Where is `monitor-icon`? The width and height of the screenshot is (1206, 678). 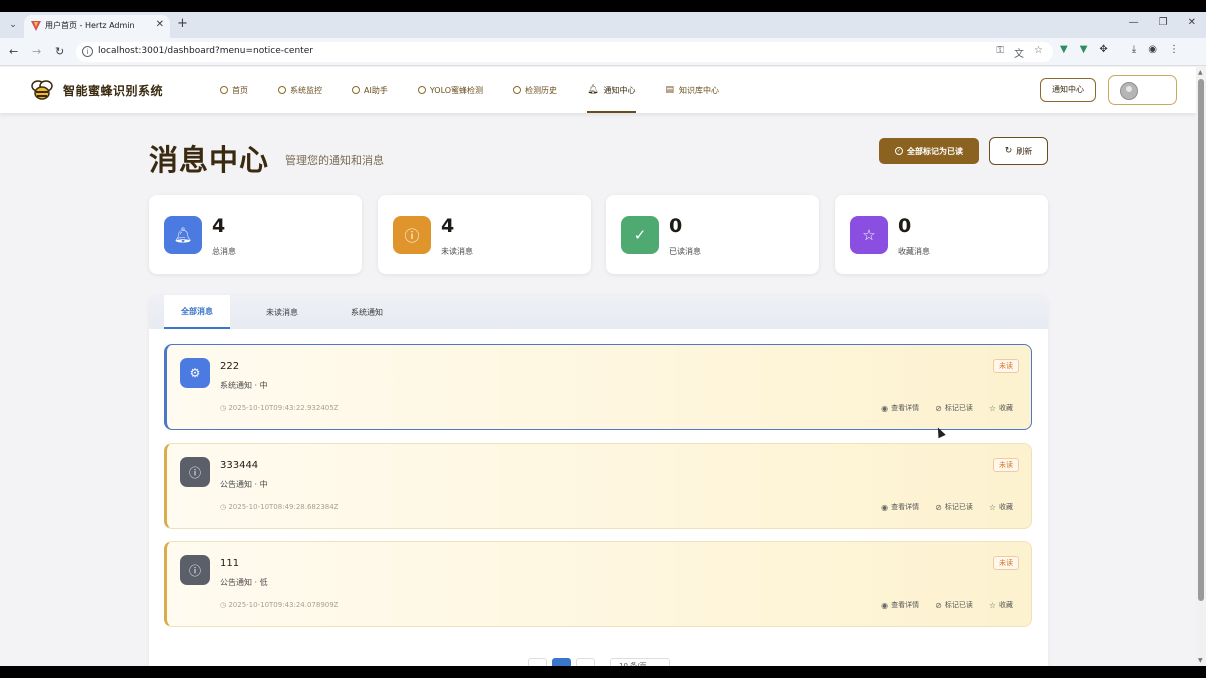
monitor-icon is located at coordinates (282, 90).